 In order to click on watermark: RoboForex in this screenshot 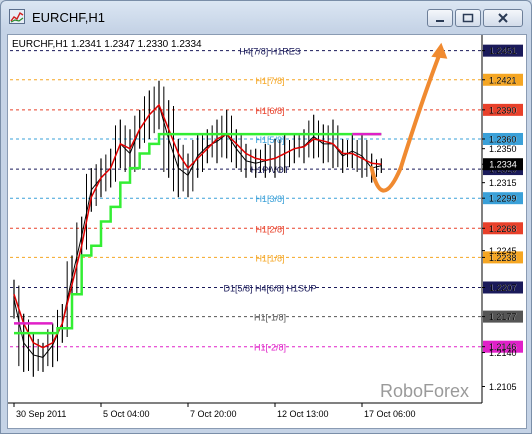, I will do `click(424, 391)`.